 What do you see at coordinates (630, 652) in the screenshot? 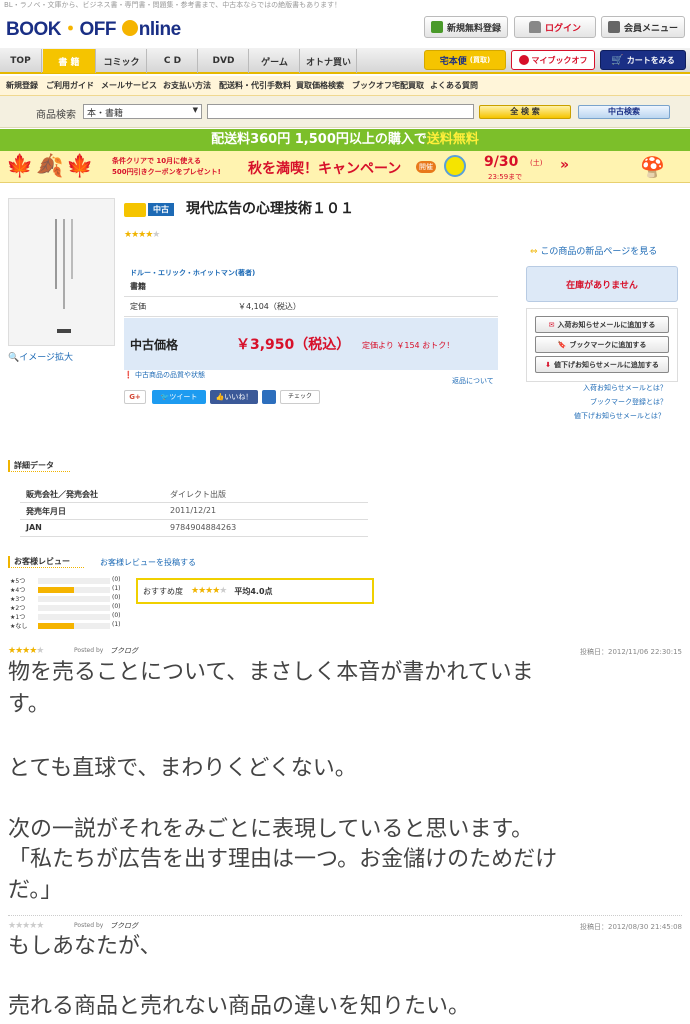
I see `review-date: 投稿日：2012/11/06 22:30:15` at bounding box center [630, 652].